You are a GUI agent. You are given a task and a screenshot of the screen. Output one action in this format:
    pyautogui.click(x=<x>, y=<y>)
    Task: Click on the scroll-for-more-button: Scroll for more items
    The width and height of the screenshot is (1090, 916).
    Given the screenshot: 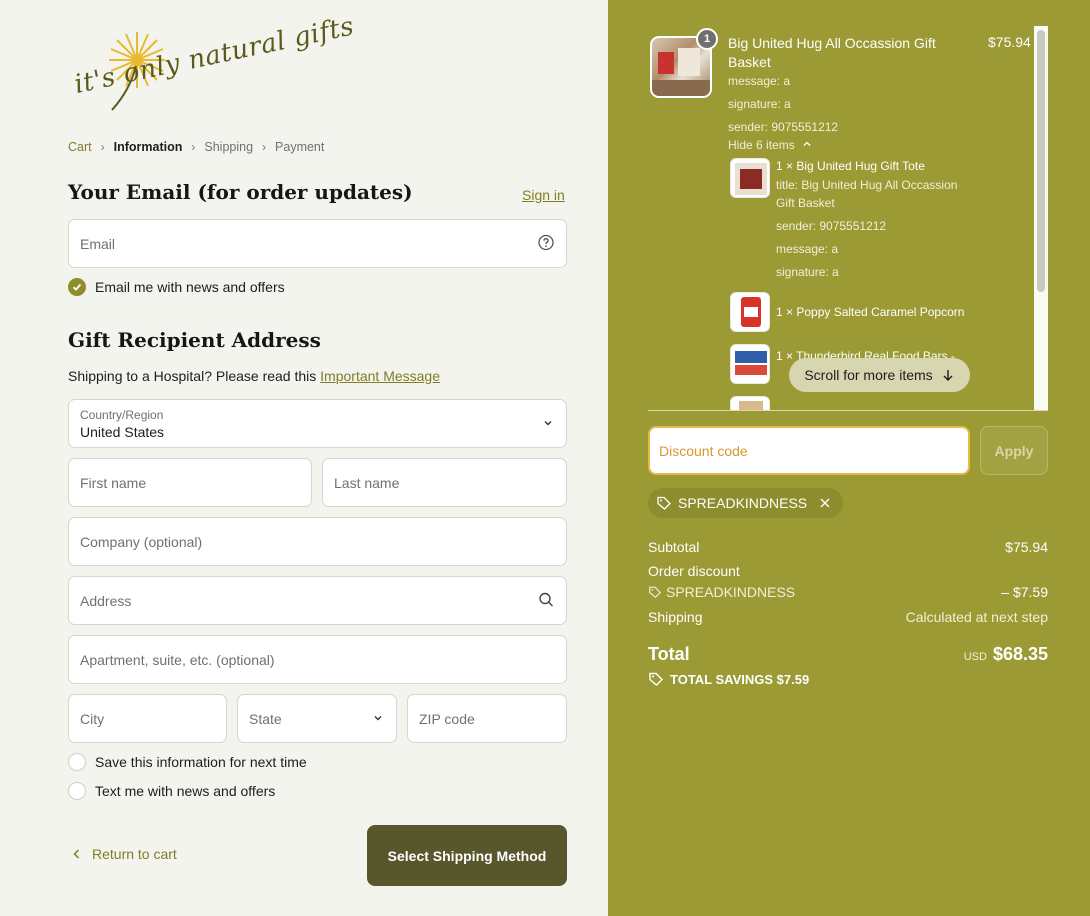 What is the action you would take?
    pyautogui.click(x=879, y=375)
    